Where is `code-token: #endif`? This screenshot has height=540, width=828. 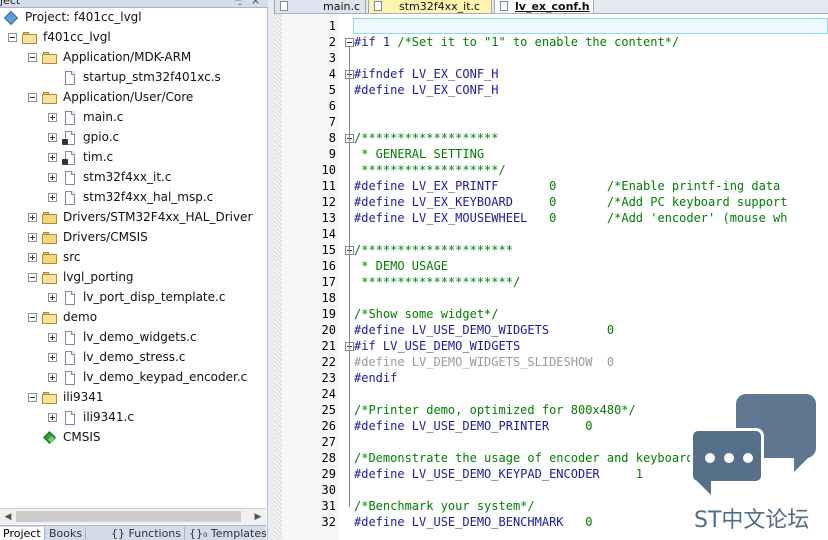
code-token: #endif is located at coordinates (376, 378).